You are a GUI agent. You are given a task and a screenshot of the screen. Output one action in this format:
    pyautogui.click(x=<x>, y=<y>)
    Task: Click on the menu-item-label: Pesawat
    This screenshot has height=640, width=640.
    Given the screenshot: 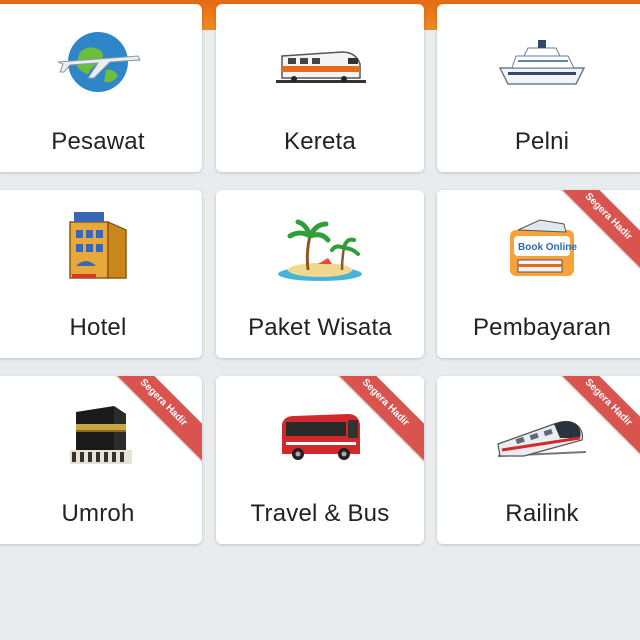 What is the action you would take?
    pyautogui.click(x=98, y=141)
    